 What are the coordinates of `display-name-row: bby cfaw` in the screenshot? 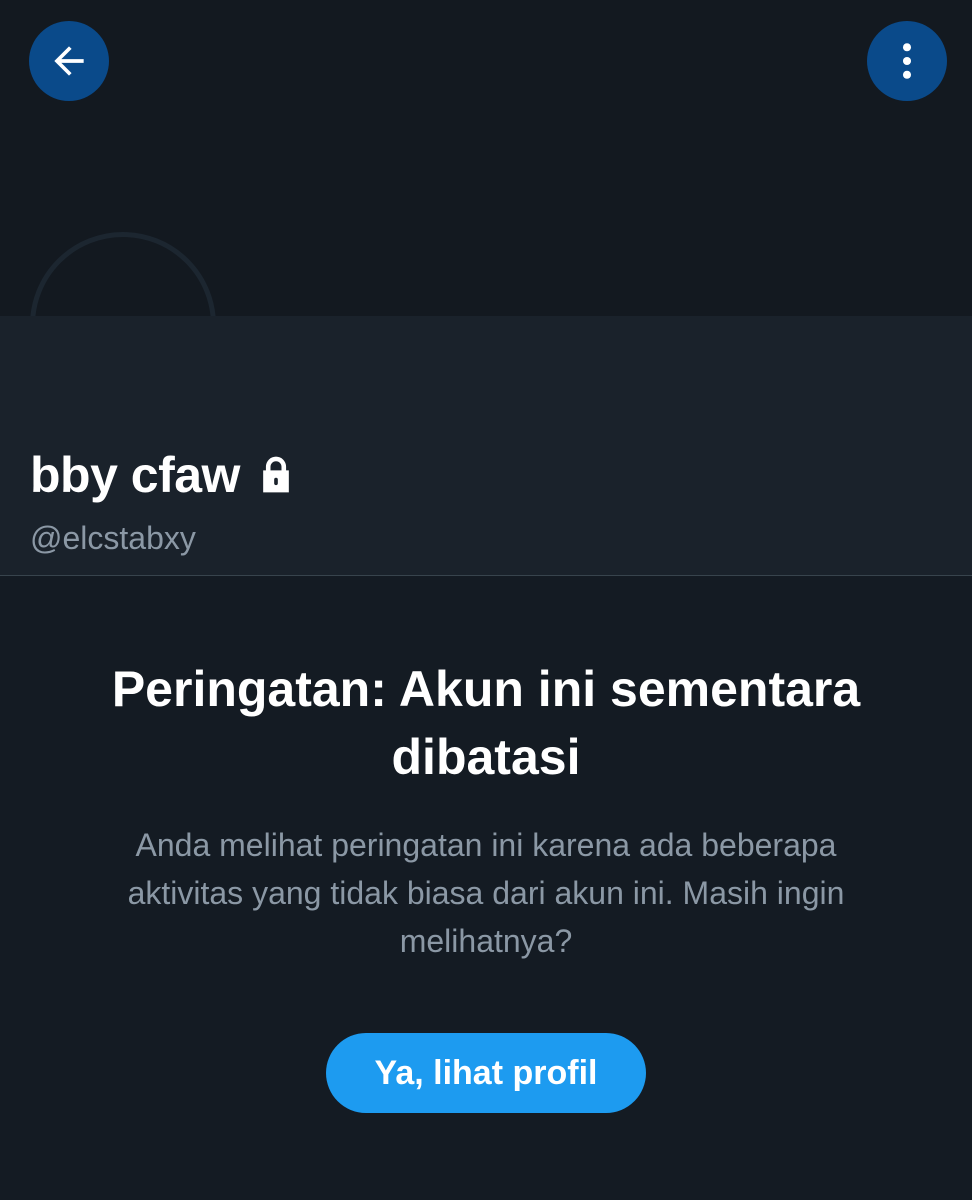 It's located at (164, 475).